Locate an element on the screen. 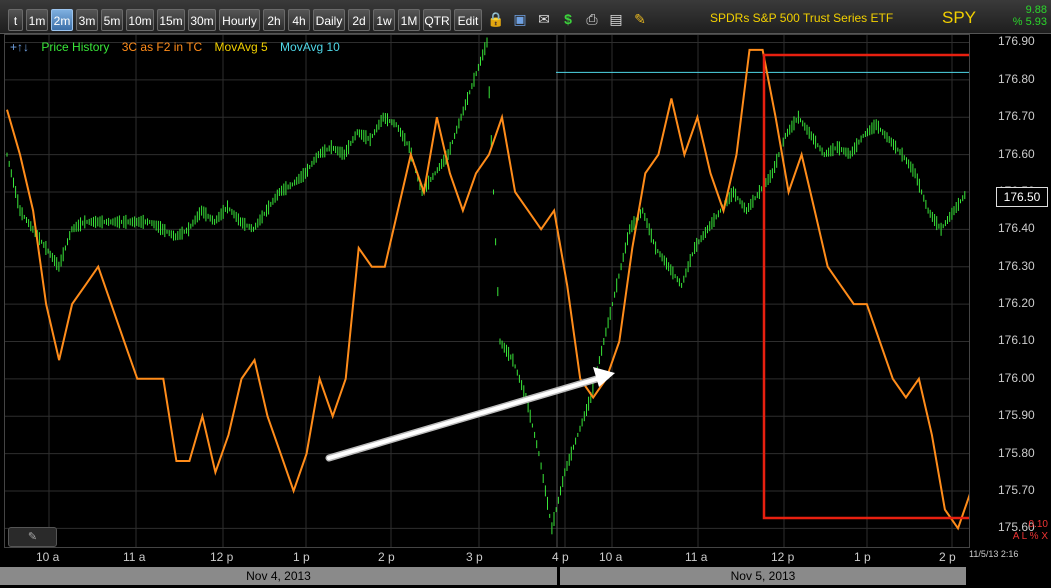 The width and height of the screenshot is (1051, 588). interval-button-5m: 5m is located at coordinates (112, 20).